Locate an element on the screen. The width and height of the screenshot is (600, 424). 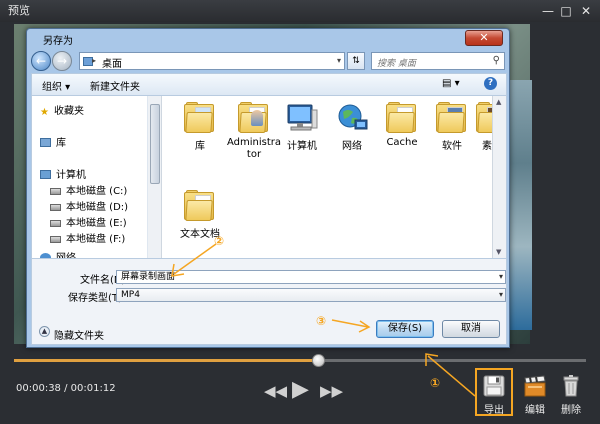
scroll-down-icon: ▼ is located at coordinates (498, 252).